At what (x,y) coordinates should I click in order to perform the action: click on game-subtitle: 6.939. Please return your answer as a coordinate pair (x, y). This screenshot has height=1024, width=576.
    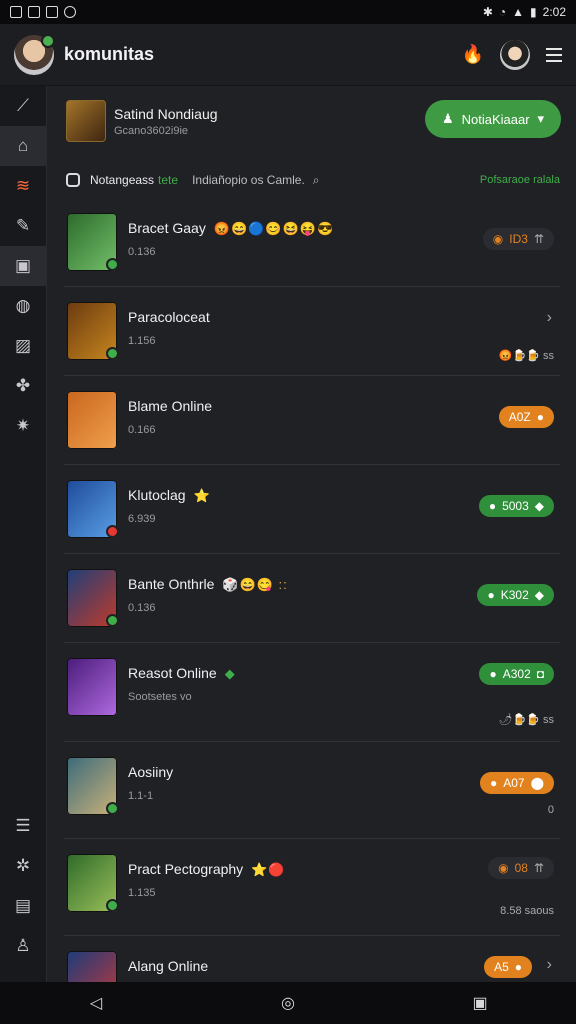
    Looking at the image, I should click on (142, 519).